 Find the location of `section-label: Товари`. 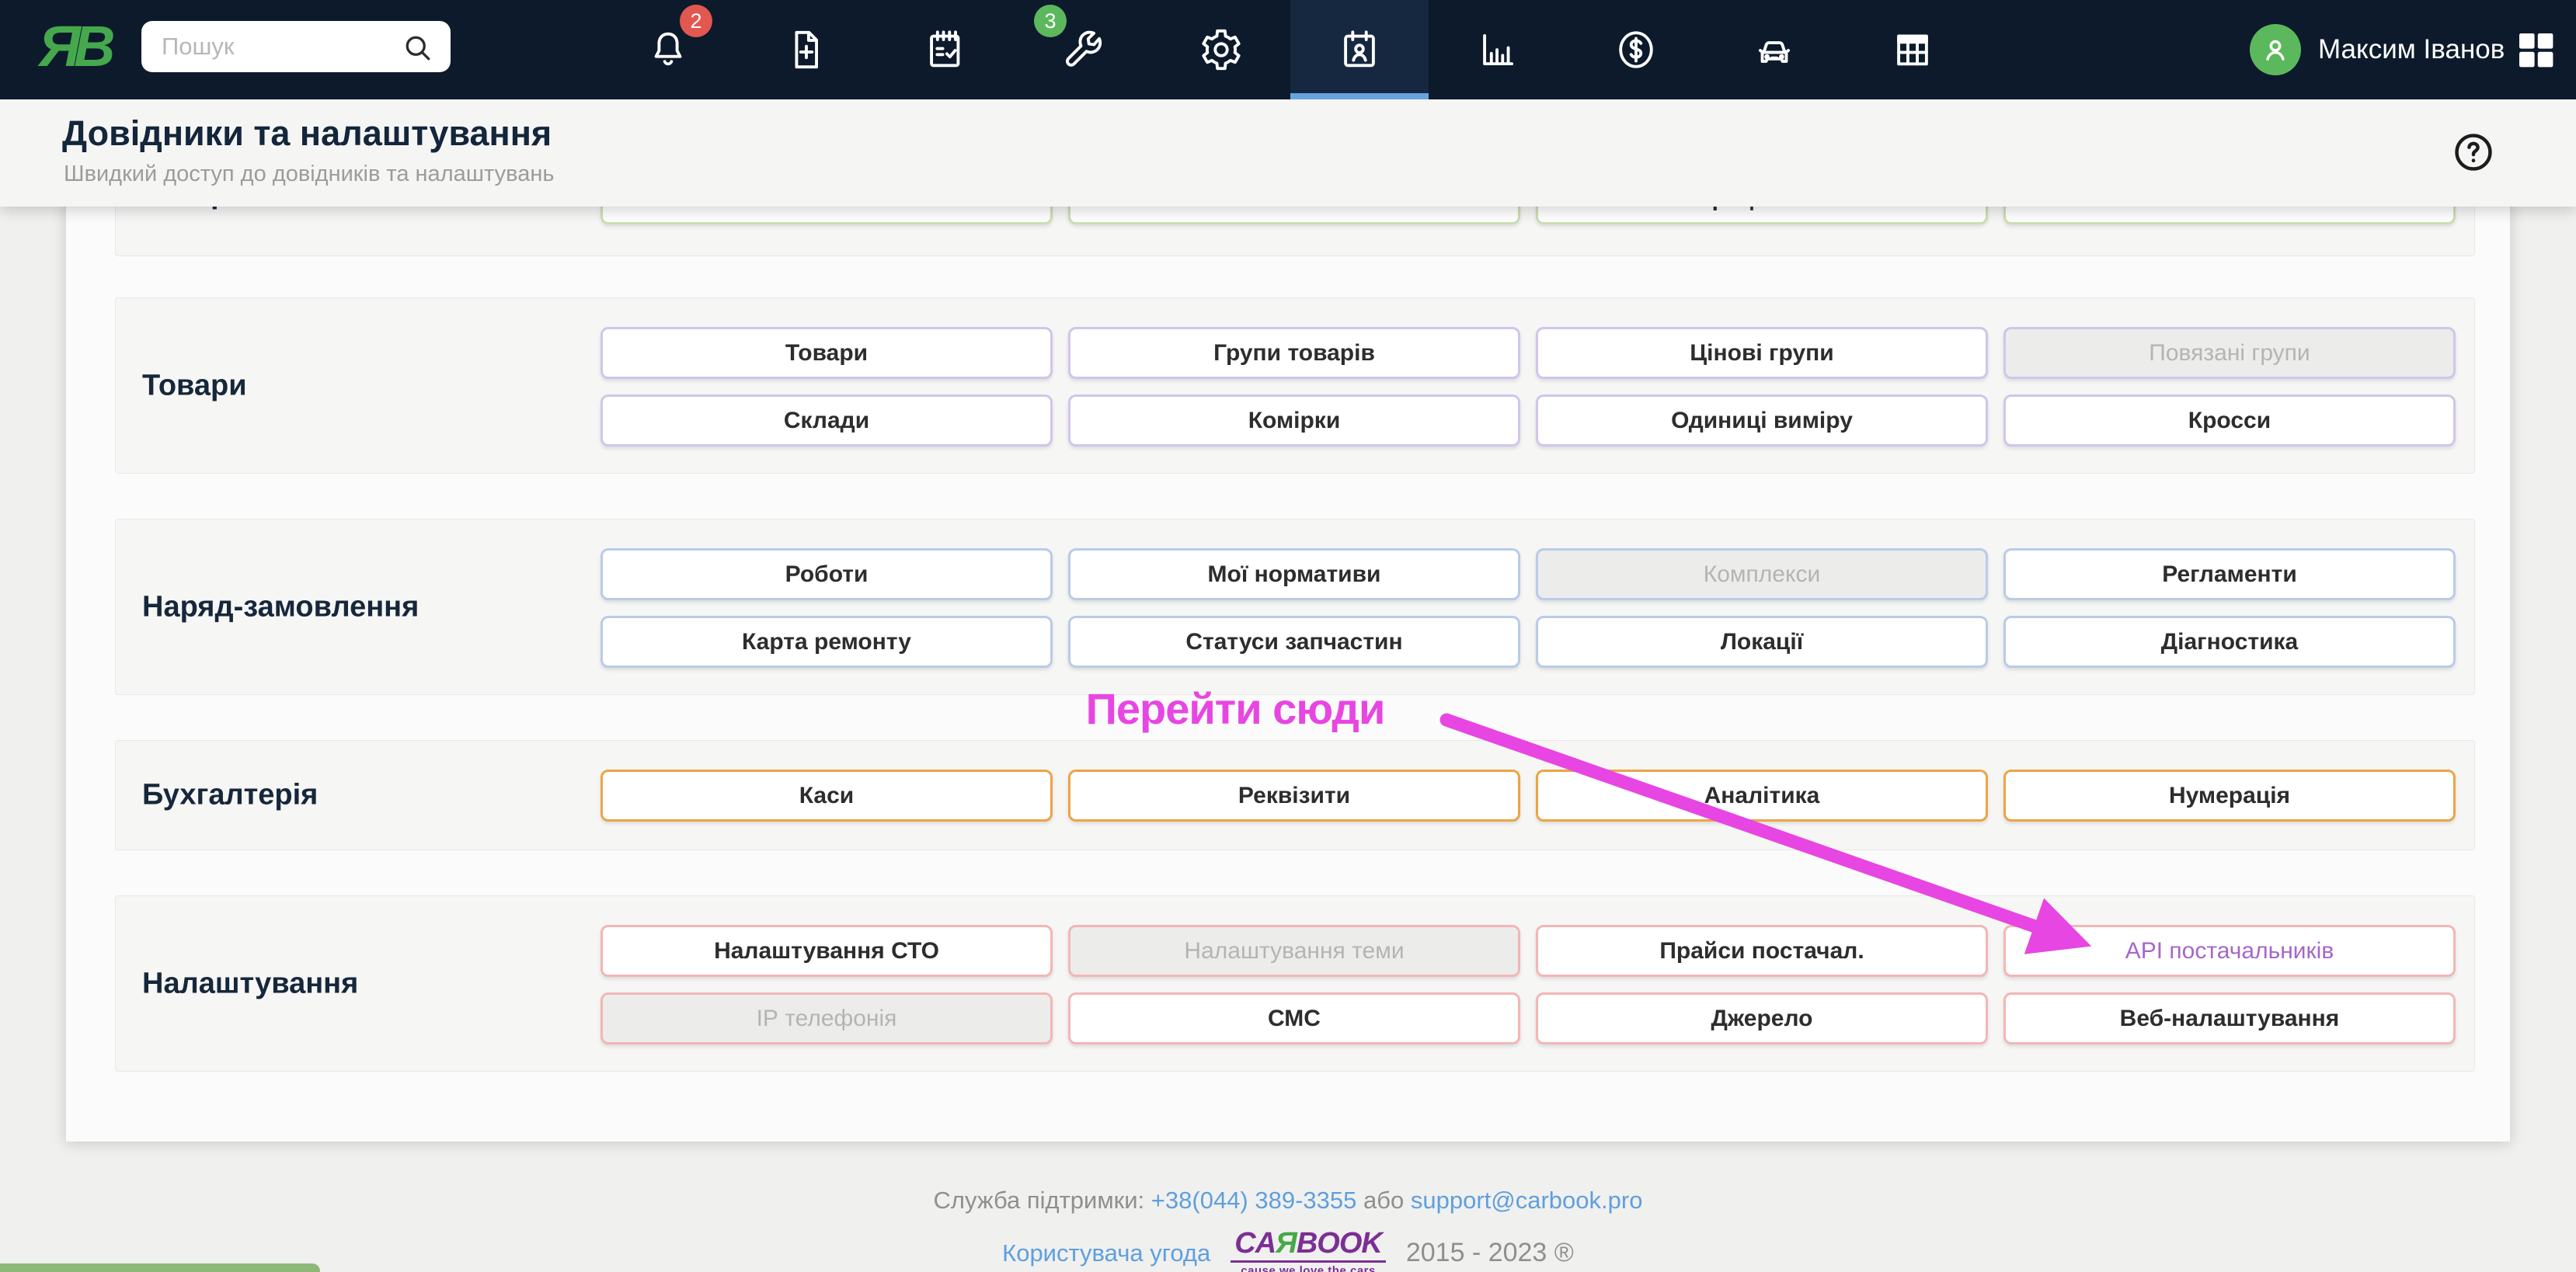

section-label: Товари is located at coordinates (194, 385).